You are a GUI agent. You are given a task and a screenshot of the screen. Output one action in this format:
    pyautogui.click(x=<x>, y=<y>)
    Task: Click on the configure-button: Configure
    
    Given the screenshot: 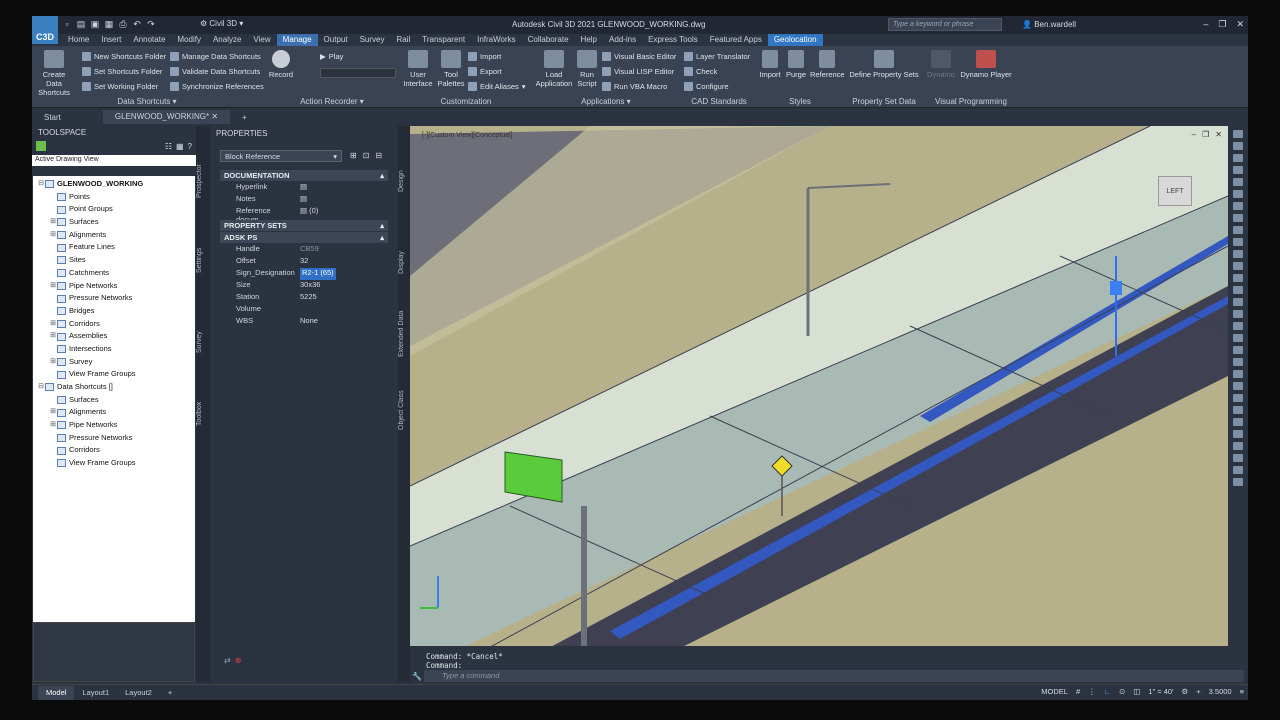 What is the action you would take?
    pyautogui.click(x=706, y=86)
    